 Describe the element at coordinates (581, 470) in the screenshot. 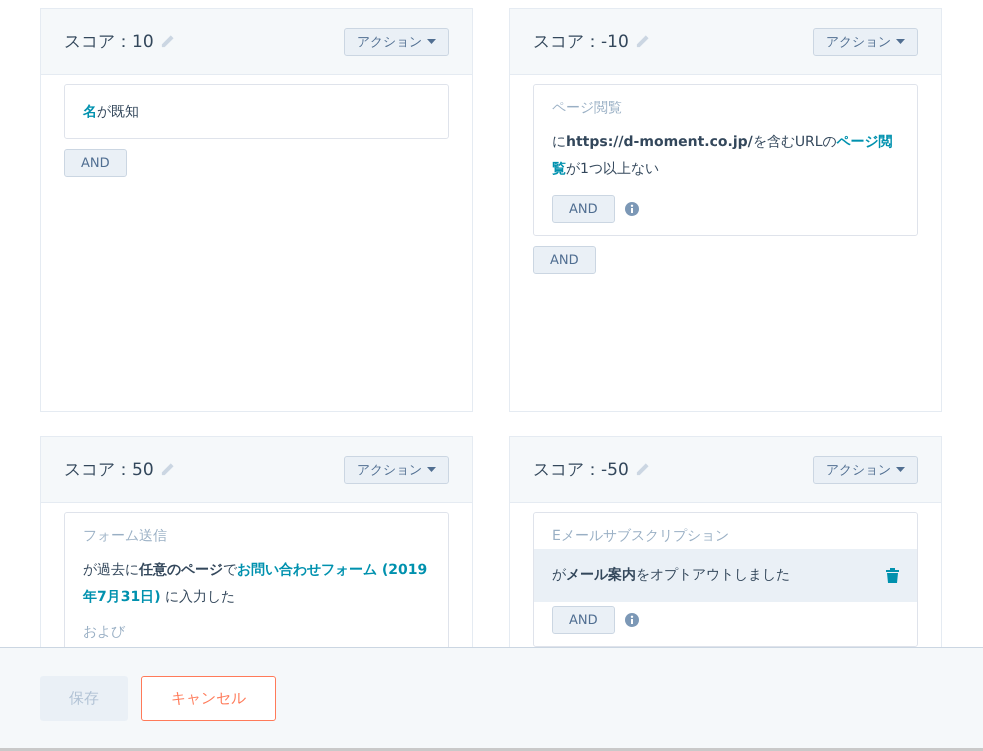

I see `score-title: スコア：-50` at that location.